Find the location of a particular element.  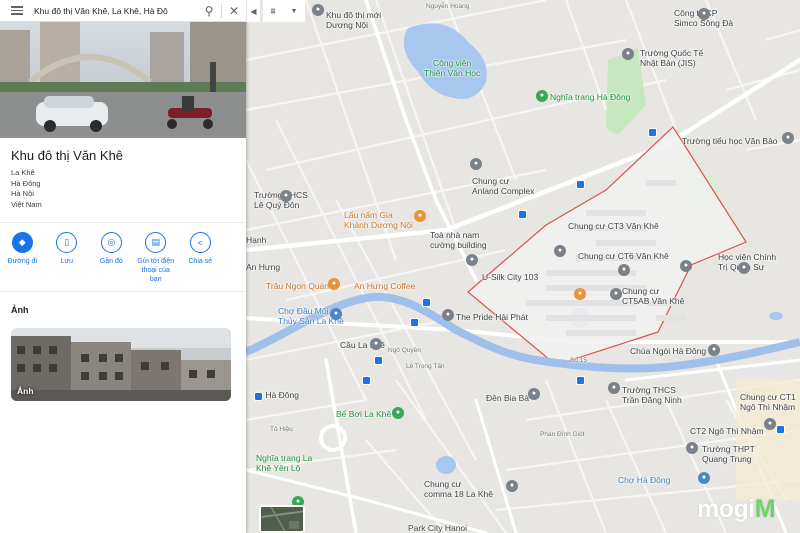

layer-icon: ⩩ is located at coordinates (273, 10).